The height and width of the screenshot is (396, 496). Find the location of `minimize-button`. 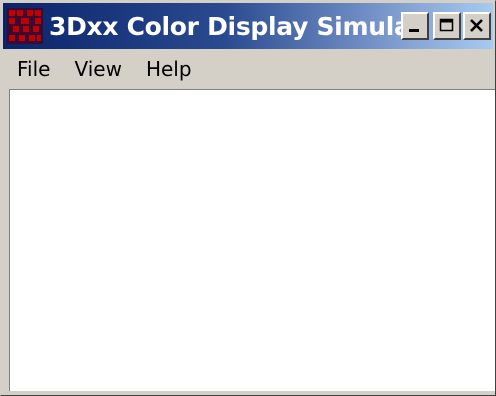

minimize-button is located at coordinates (415, 26).